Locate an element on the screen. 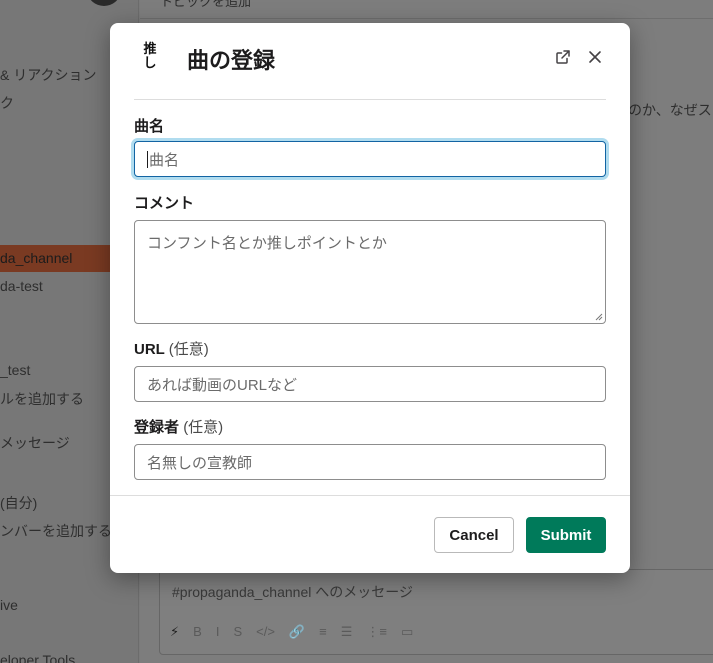  url-placeholder: あれば動画のURLなど is located at coordinates (222, 385).